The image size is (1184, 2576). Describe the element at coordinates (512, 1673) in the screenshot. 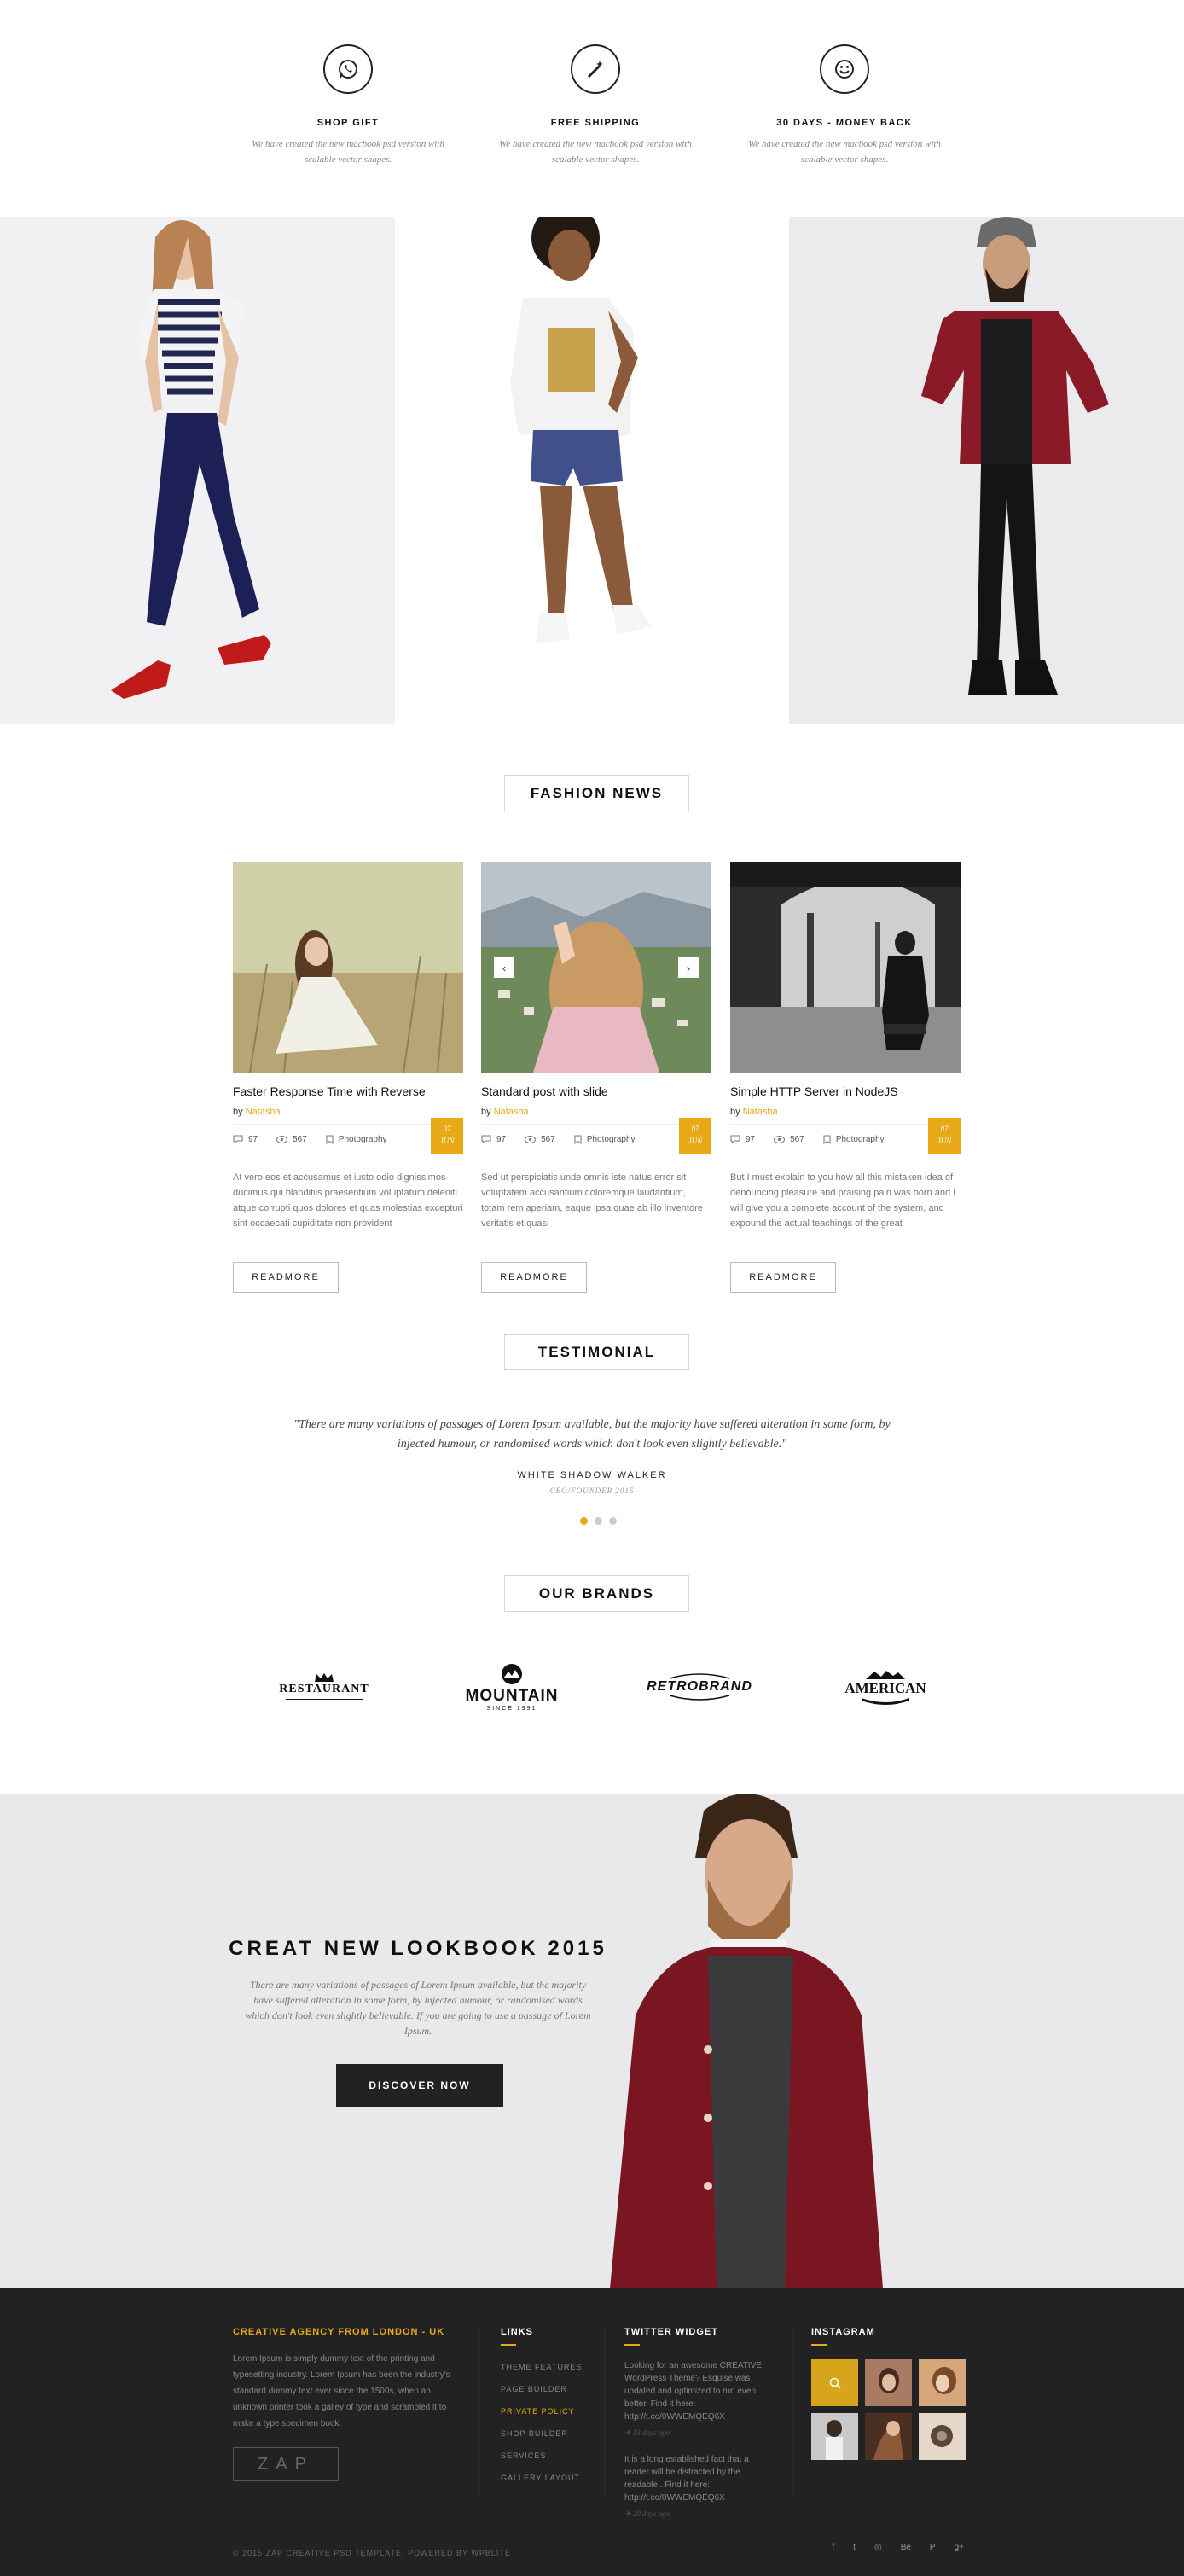

I see `mountain-icon` at that location.